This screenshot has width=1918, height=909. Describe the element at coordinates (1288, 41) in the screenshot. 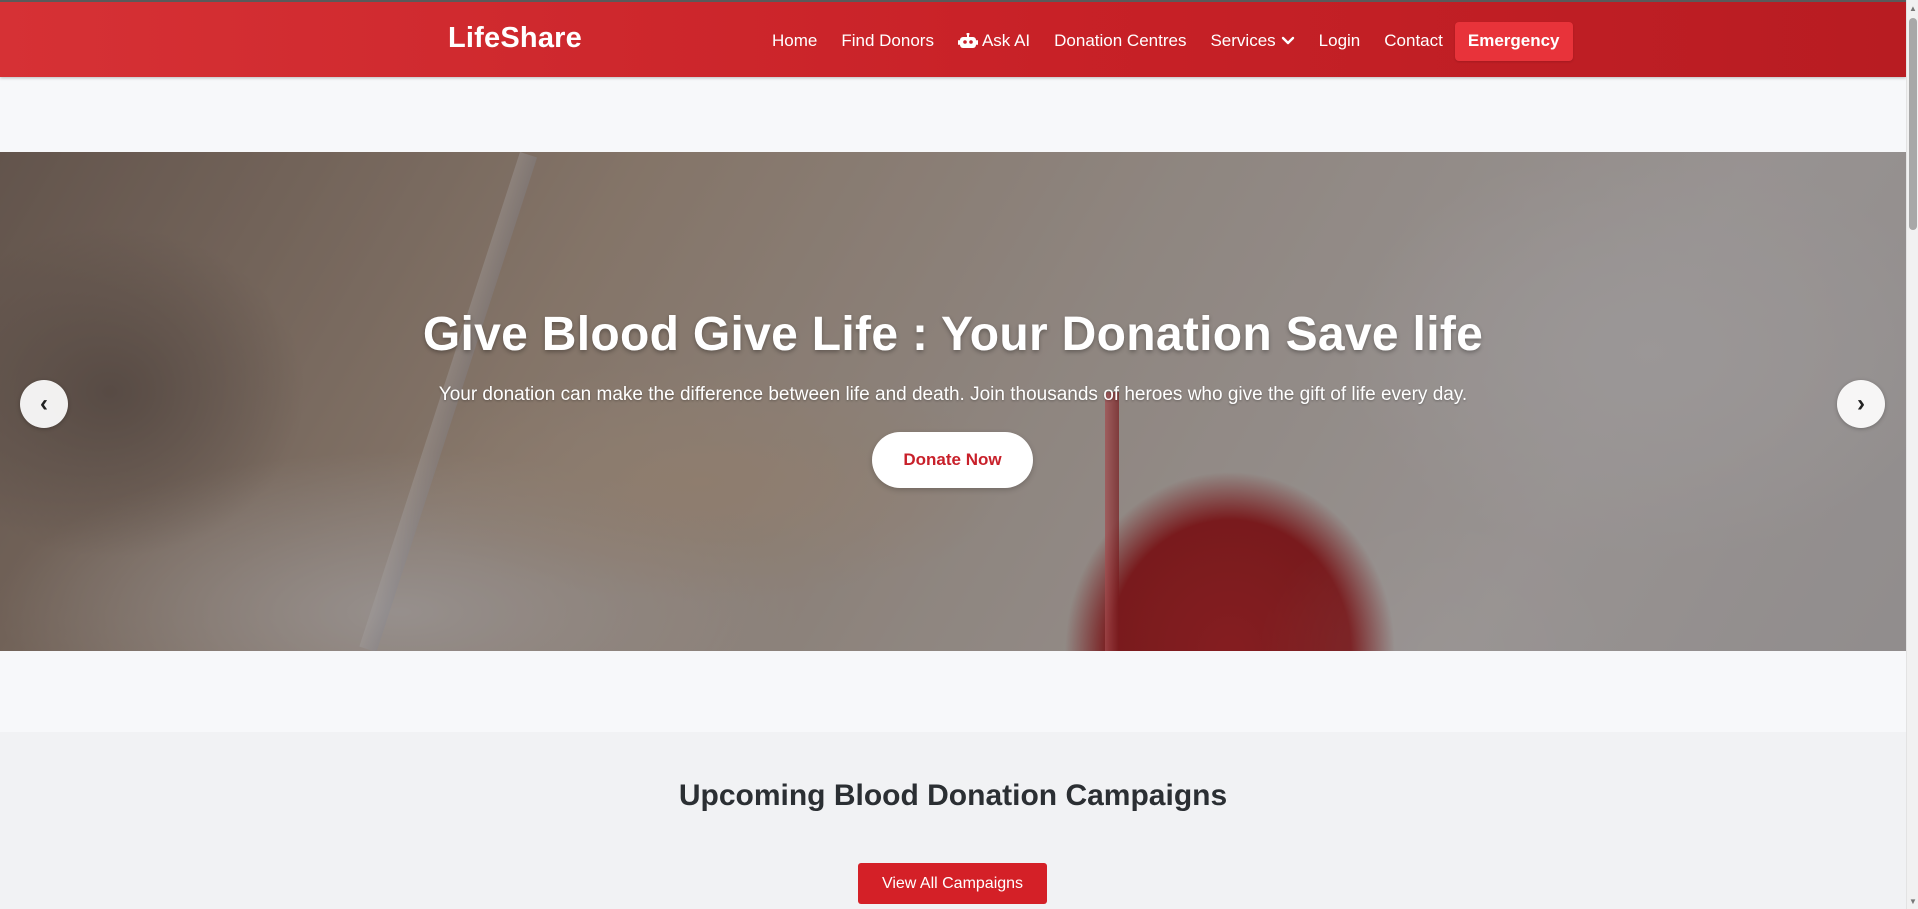

I see `chevron-down-icon` at that location.